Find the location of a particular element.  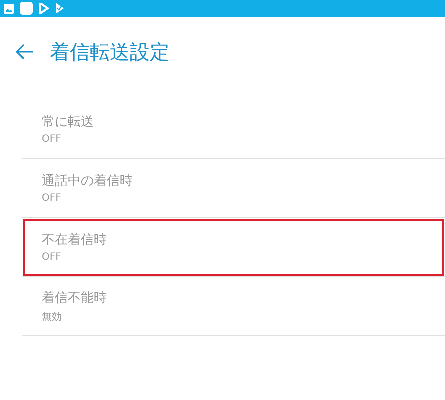

page-title: 着信転送設定 is located at coordinates (110, 52).